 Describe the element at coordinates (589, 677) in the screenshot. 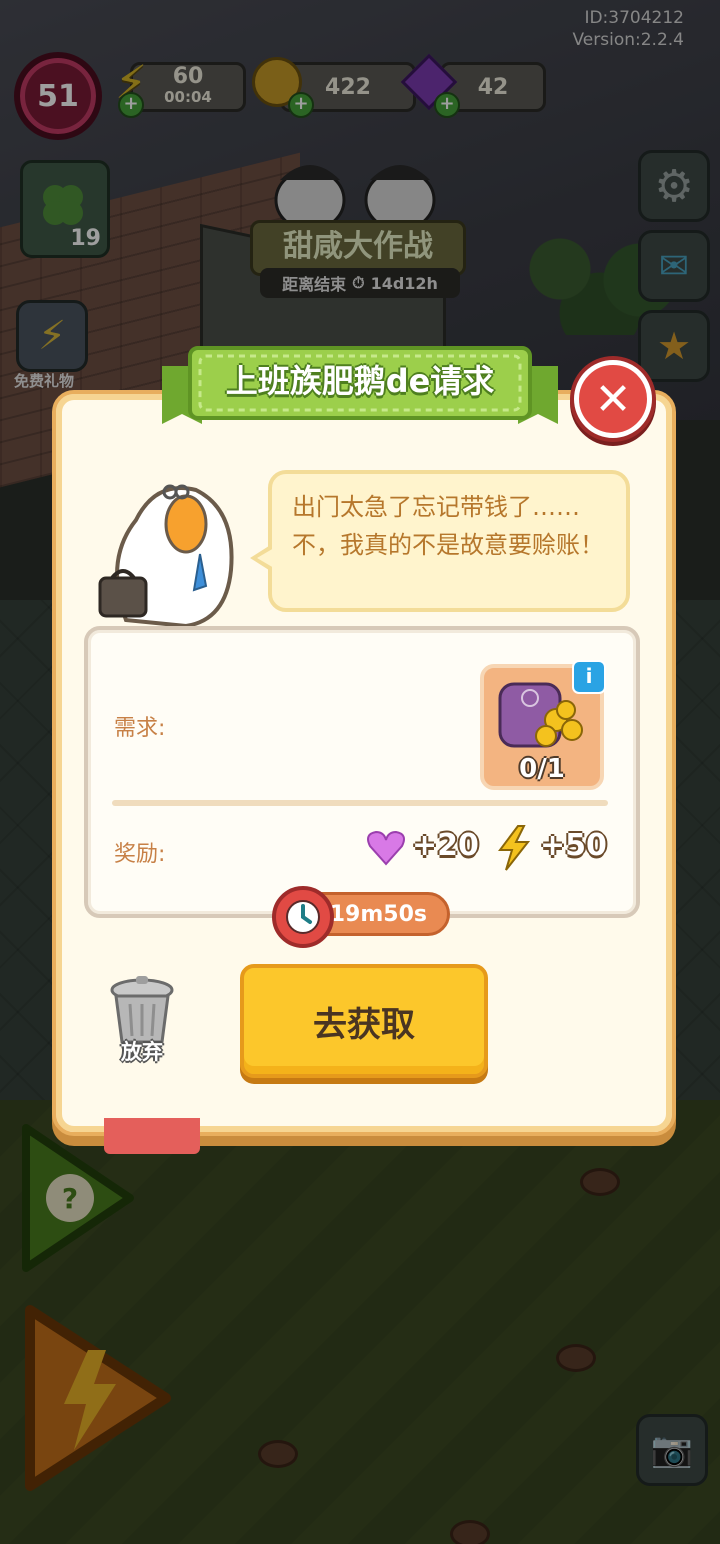

I see `item-info-button: i` at that location.